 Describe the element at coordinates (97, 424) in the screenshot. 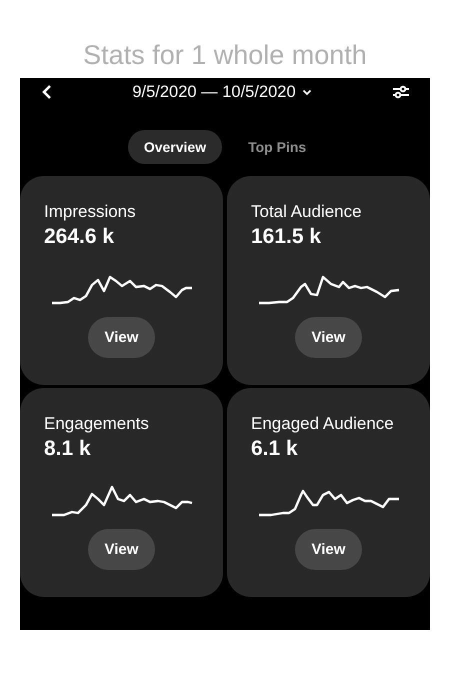

I see `metric-label: Engagements` at that location.